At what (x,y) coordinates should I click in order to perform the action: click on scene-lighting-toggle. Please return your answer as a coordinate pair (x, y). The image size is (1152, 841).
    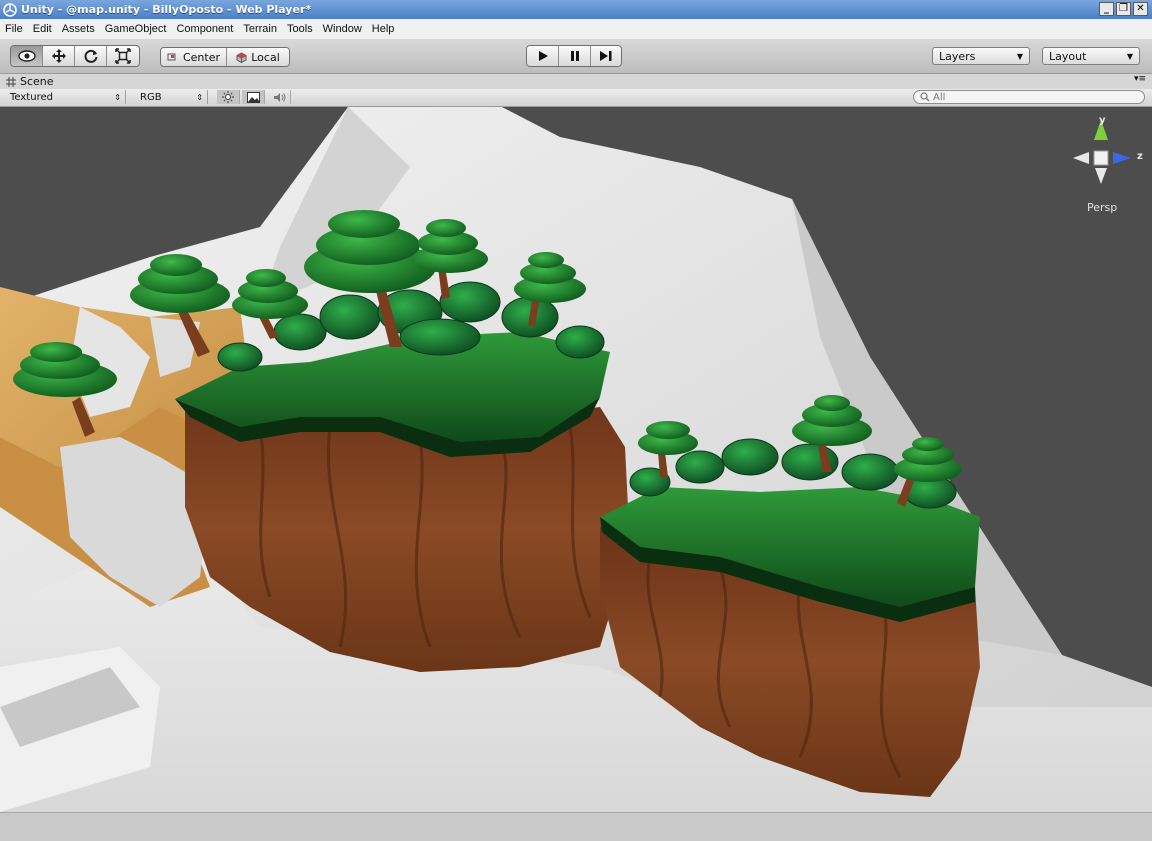
    Looking at the image, I should click on (228, 97).